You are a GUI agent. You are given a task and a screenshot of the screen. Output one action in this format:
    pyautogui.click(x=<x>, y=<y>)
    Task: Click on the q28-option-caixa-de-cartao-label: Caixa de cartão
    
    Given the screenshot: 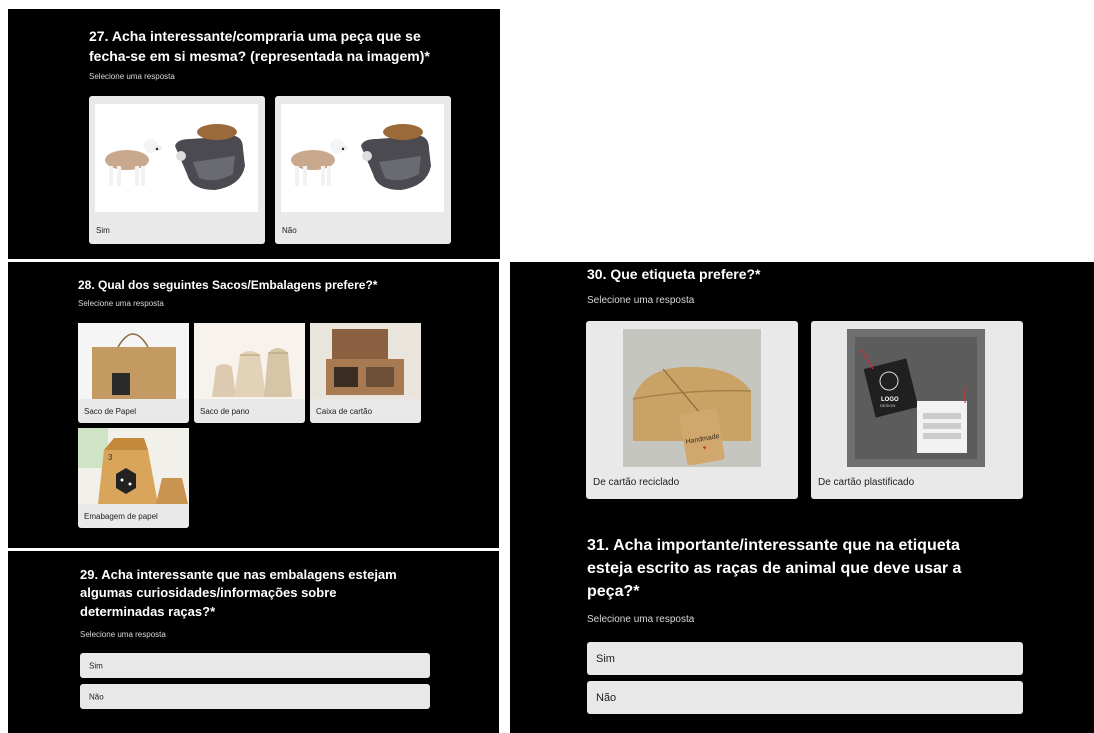 What is the action you would take?
    pyautogui.click(x=344, y=411)
    